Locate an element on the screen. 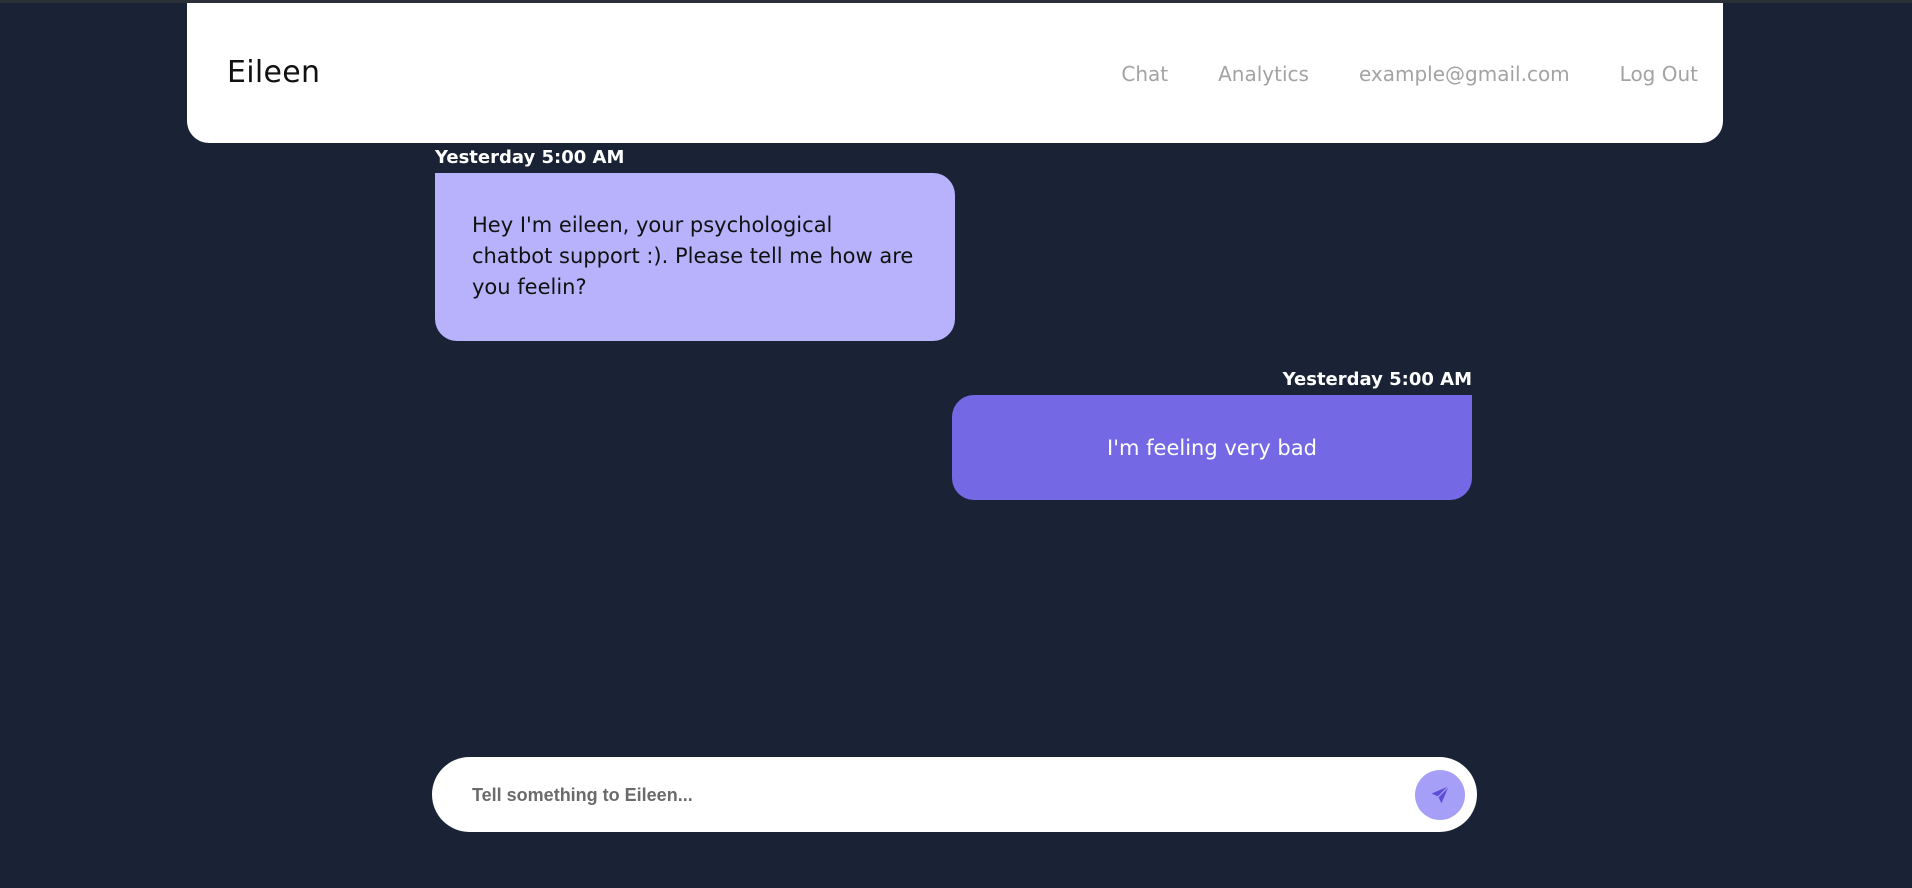 The width and height of the screenshot is (1912, 888). nav-user-email: example@gmail.com is located at coordinates (1464, 74).